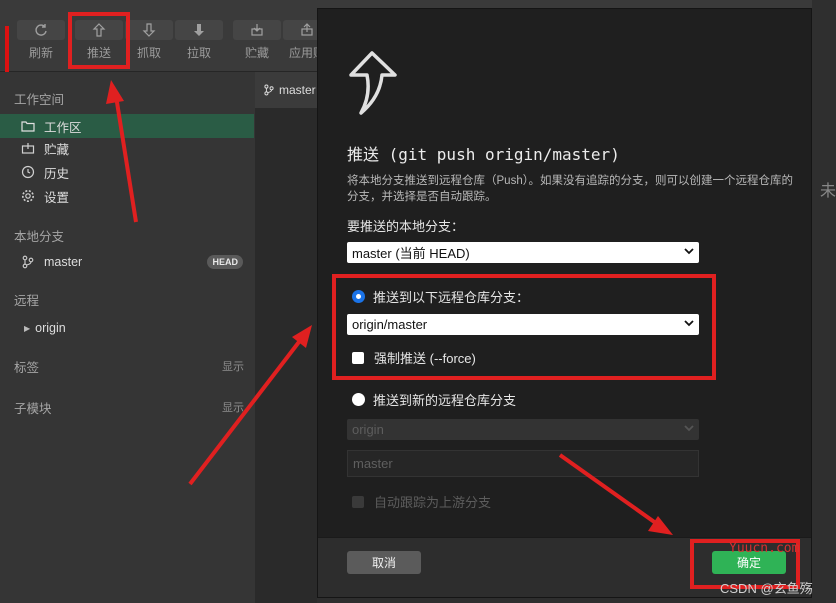 The height and width of the screenshot is (603, 836). I want to click on pull-label: 拉取, so click(198, 53).